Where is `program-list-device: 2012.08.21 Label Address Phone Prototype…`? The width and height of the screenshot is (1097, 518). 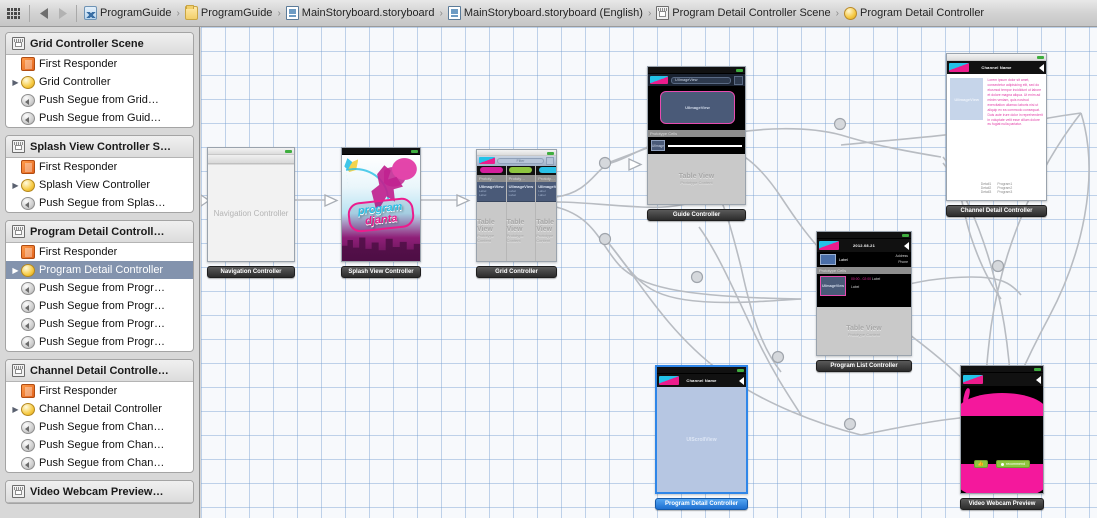 program-list-device: 2012.08.21 Label Address Phone Prototype… is located at coordinates (864, 293).